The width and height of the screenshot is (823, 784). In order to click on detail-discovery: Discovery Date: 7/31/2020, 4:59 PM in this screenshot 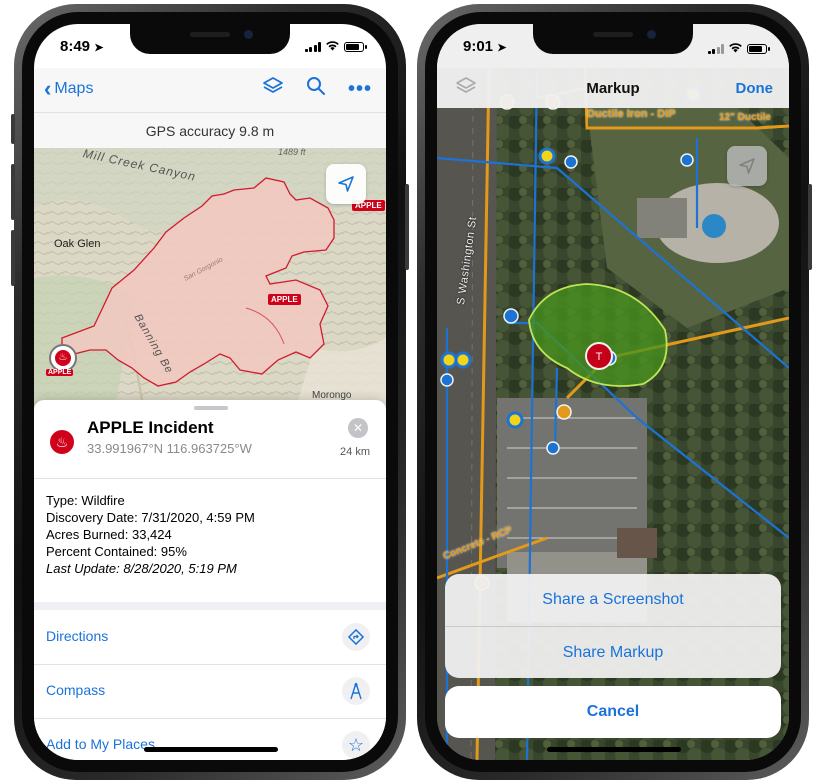, I will do `click(150, 517)`.